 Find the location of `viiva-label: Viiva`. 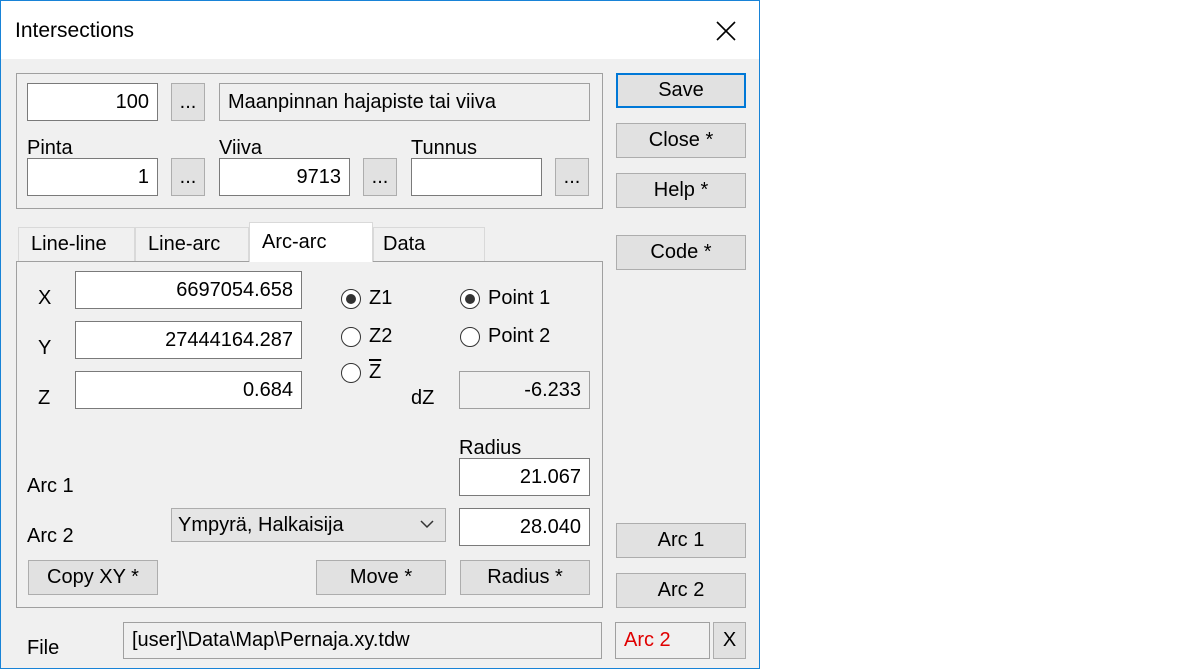

viiva-label: Viiva is located at coordinates (240, 148).